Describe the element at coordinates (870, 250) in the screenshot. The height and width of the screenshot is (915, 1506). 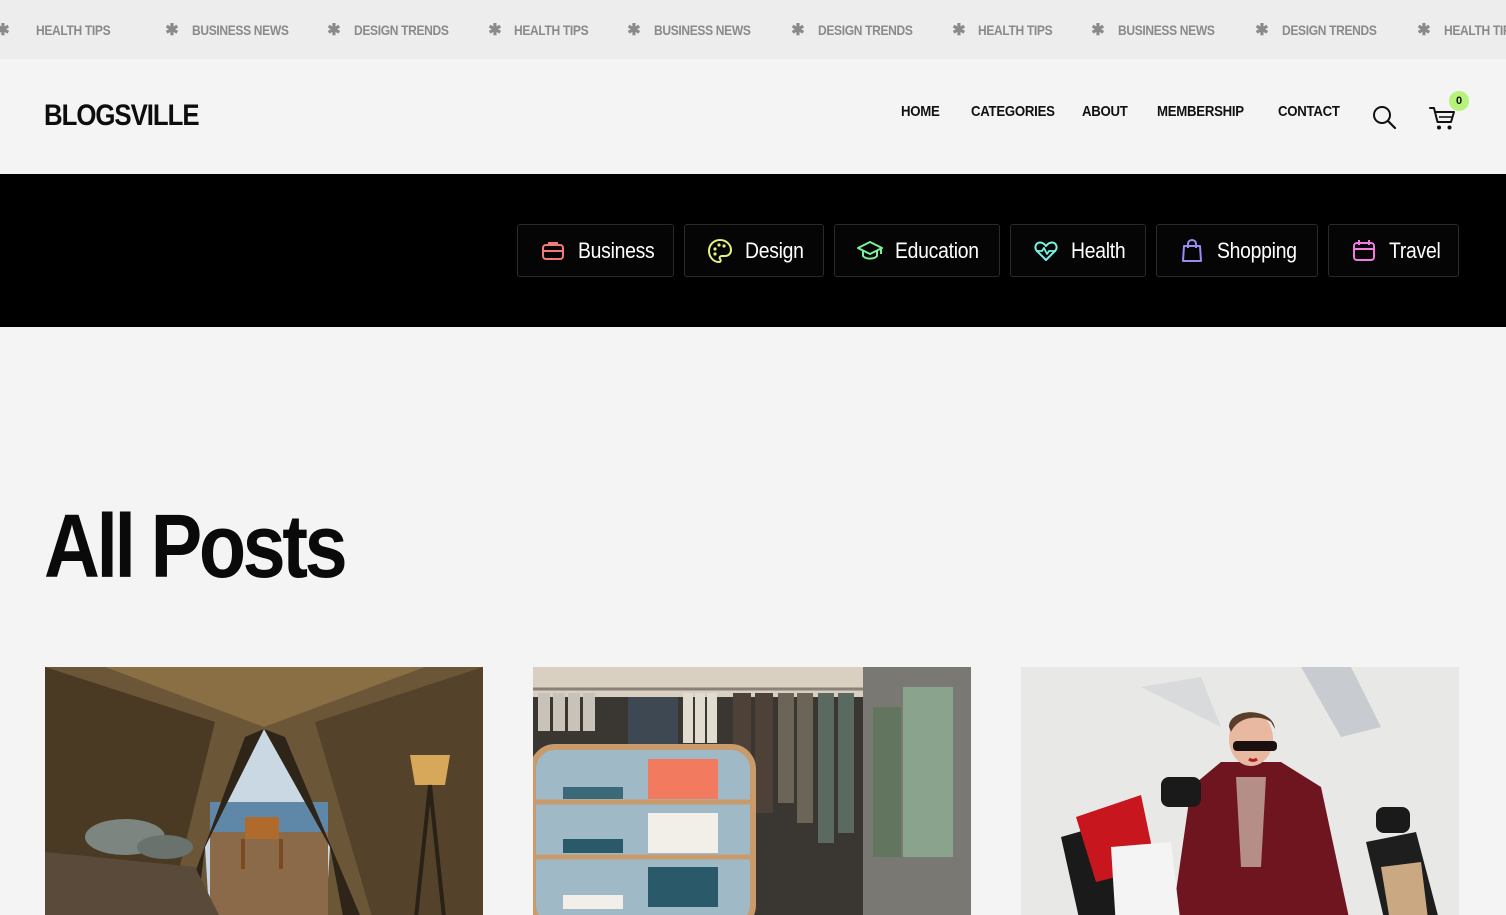
I see `graduation-cap-icon` at that location.